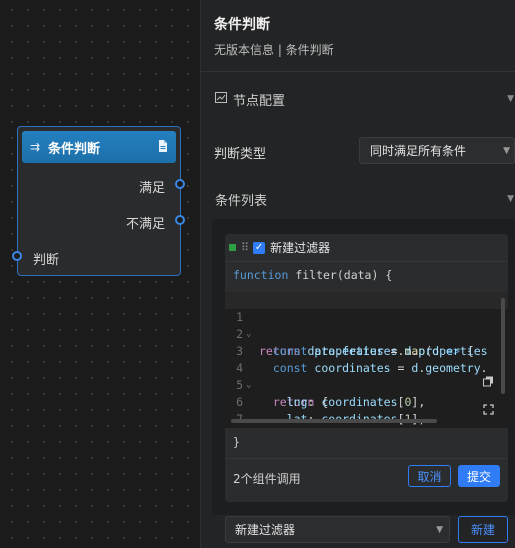 The height and width of the screenshot is (548, 515). I want to click on code-line: 7 value: d.properties.value, so click(366, 410).